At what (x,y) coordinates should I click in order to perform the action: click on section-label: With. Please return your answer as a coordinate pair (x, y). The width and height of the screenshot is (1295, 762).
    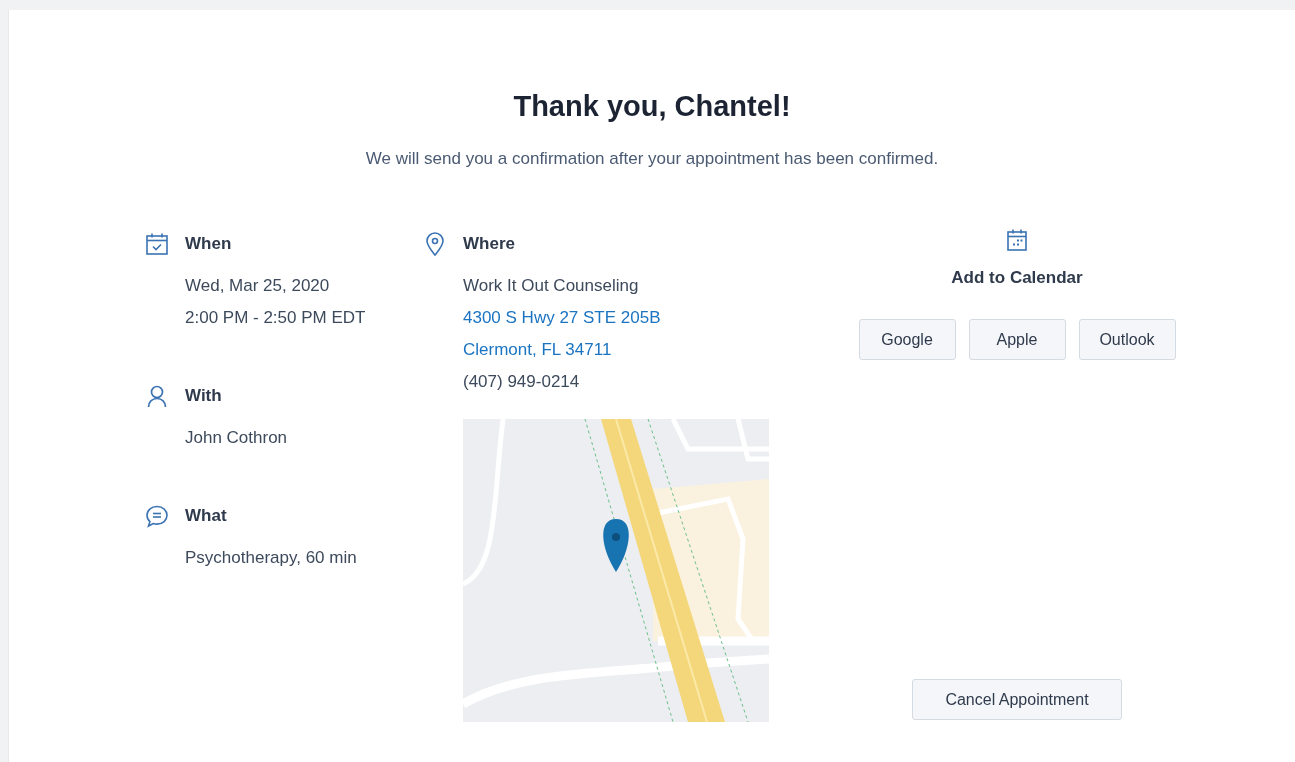
    Looking at the image, I should click on (203, 396).